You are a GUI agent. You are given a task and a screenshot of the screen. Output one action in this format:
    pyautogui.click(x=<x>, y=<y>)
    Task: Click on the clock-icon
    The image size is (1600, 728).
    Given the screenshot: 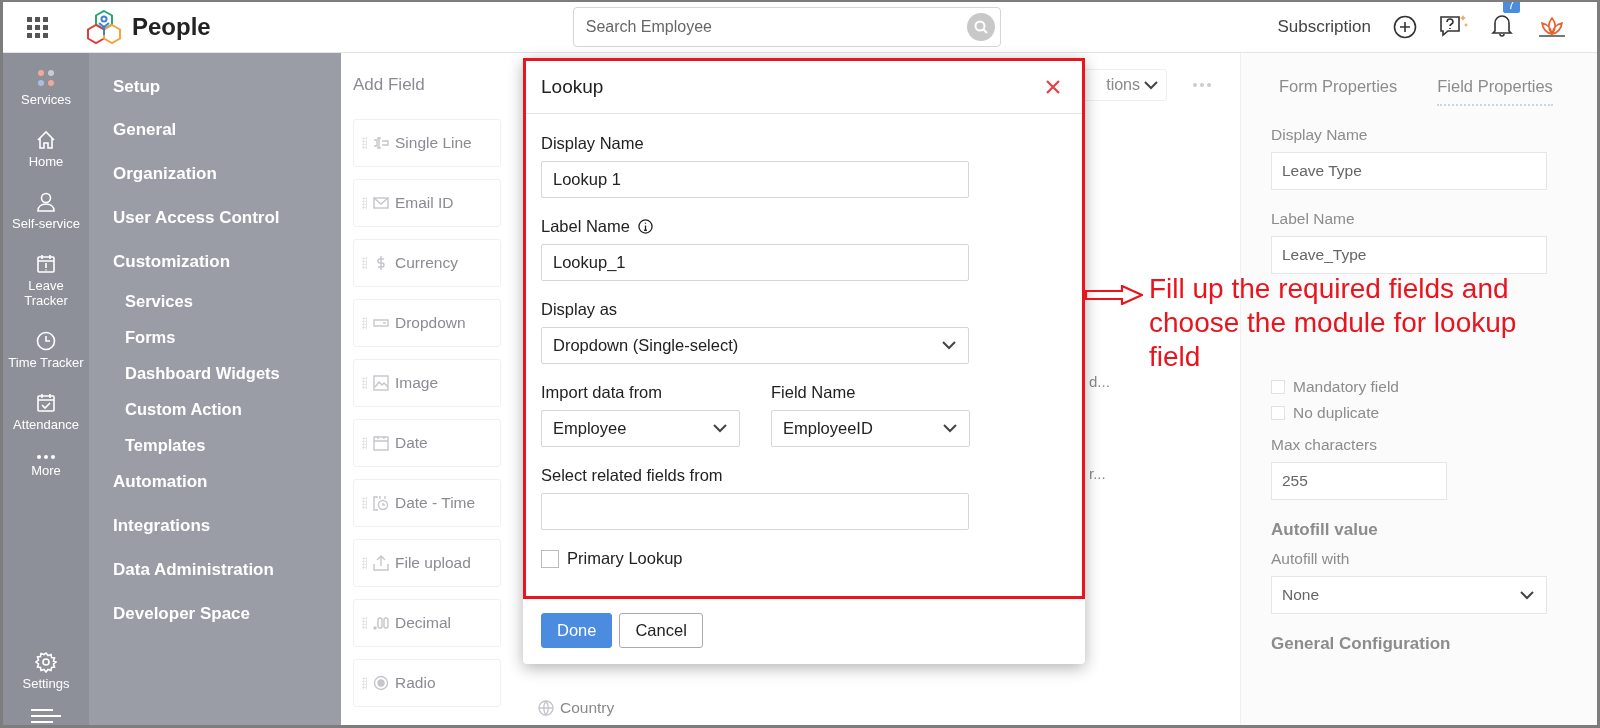 What is the action you would take?
    pyautogui.click(x=46, y=341)
    